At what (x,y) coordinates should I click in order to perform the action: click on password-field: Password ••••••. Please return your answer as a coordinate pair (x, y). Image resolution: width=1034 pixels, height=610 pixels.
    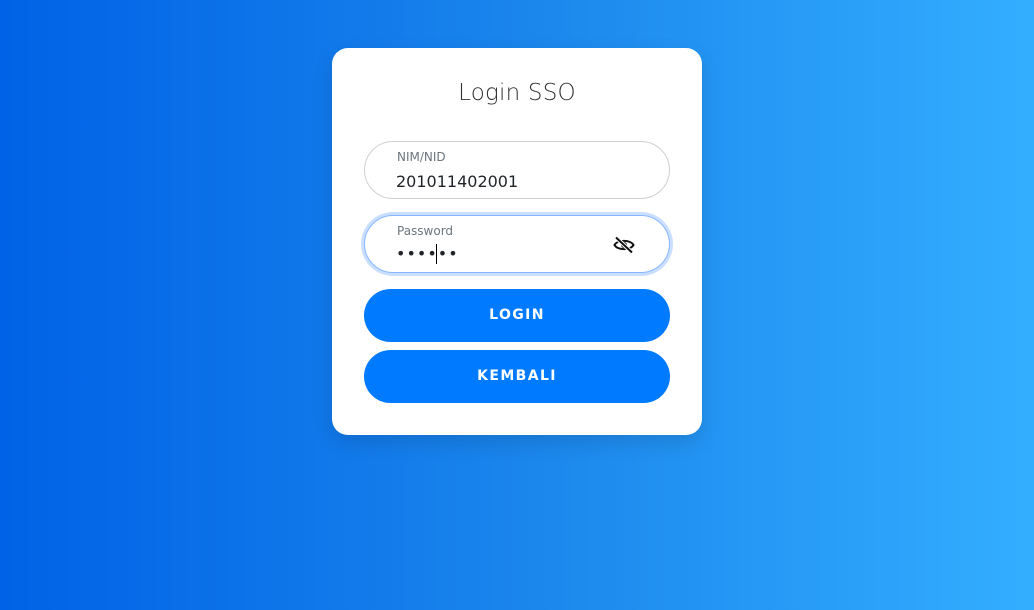
    Looking at the image, I should click on (517, 244).